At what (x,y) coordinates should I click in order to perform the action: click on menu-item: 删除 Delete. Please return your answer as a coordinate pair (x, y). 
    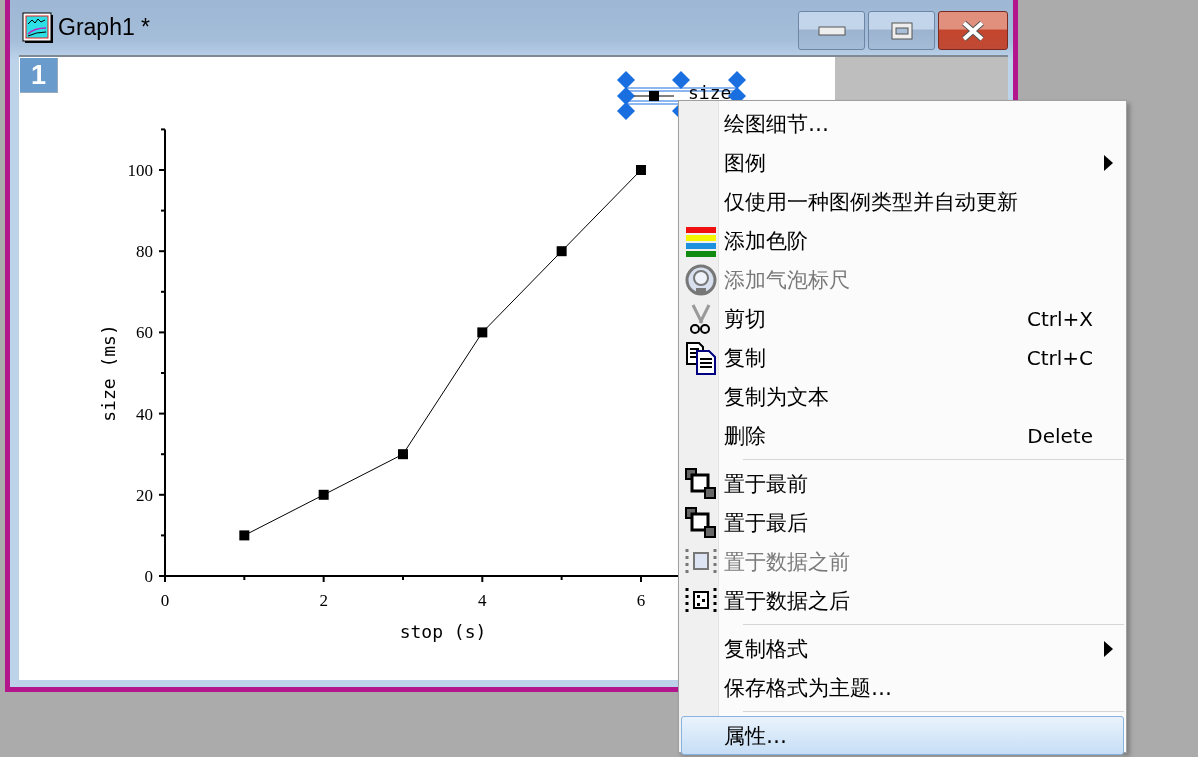
    Looking at the image, I should click on (902, 435).